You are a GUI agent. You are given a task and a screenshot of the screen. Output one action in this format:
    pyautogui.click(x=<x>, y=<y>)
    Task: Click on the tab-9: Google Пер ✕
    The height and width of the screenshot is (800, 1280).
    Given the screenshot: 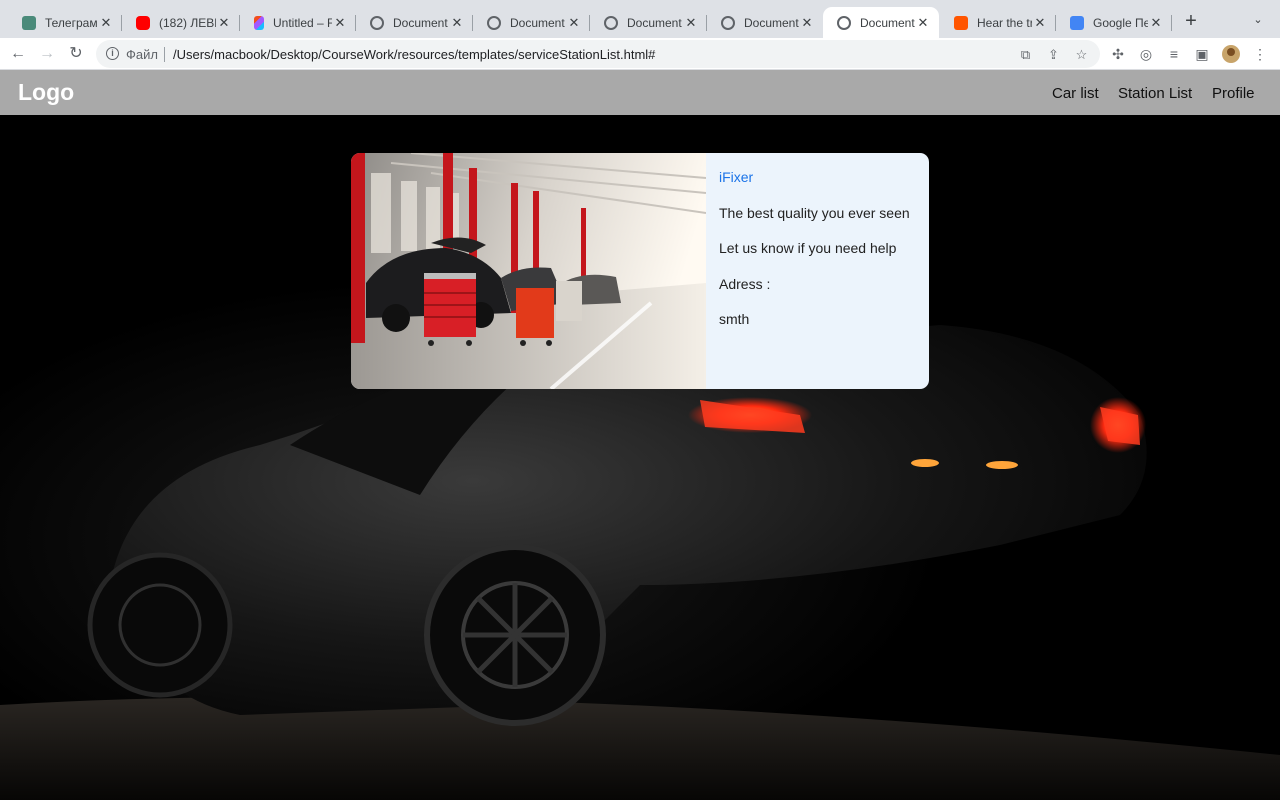 What is the action you would take?
    pyautogui.click(x=1114, y=22)
    